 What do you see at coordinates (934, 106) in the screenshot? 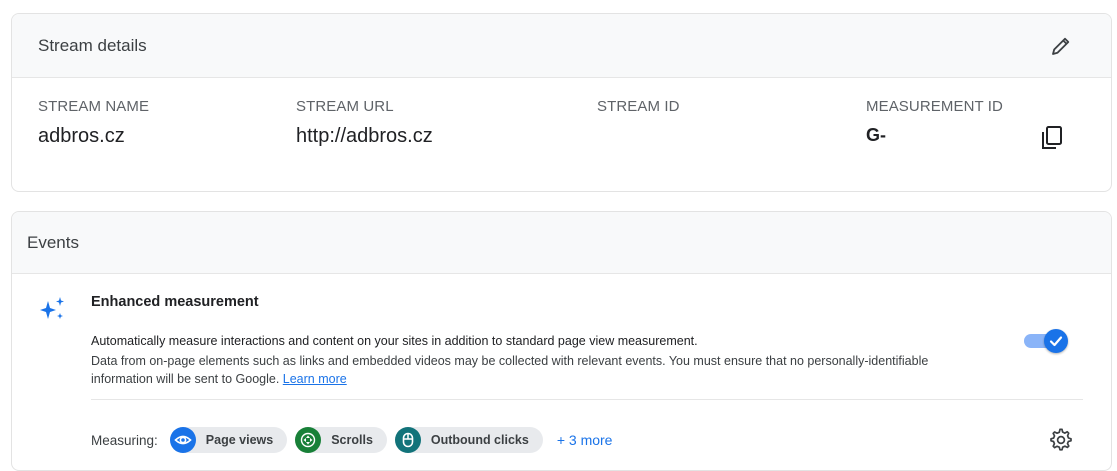
I see `measurement-id-label: MEASUREMENT ID` at bounding box center [934, 106].